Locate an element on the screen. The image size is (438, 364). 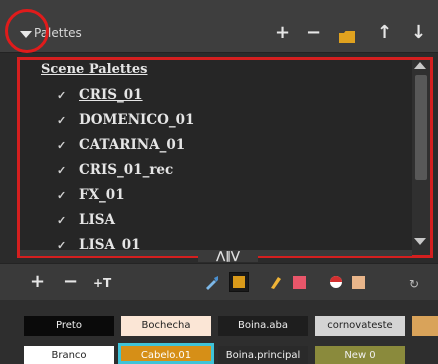
highlight-circle is located at coordinates (27, 31).